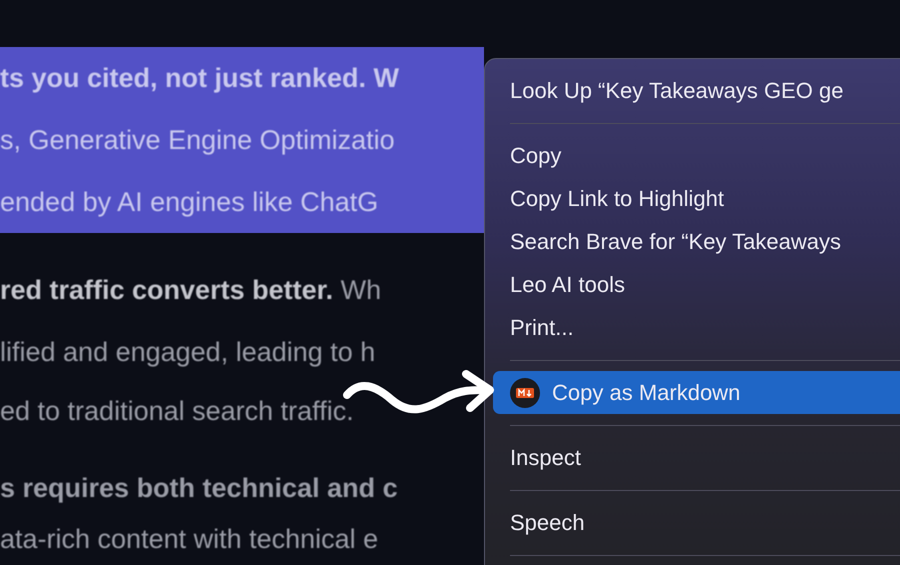 This screenshot has height=565, width=900. I want to click on menu-item: Leo AI tools, so click(692, 284).